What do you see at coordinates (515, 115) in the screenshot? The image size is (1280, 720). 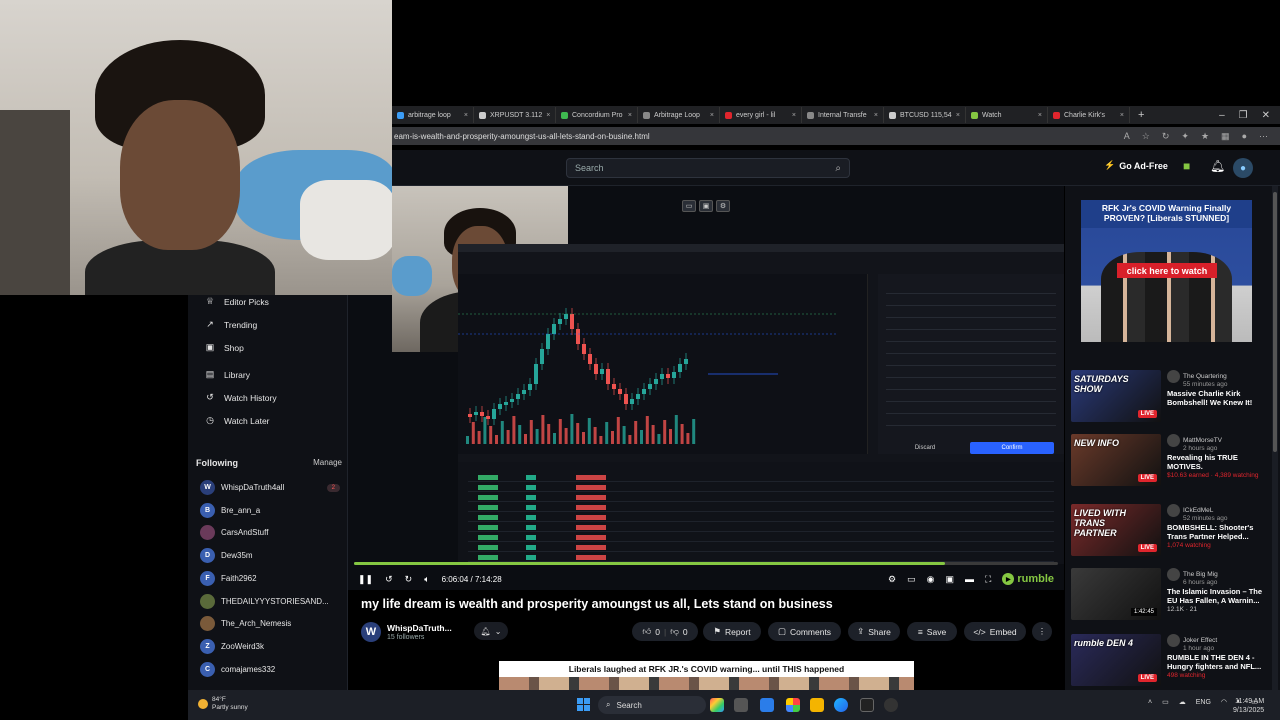 I see `browser-tab: XRPUSDT 3.112 ×` at bounding box center [515, 115].